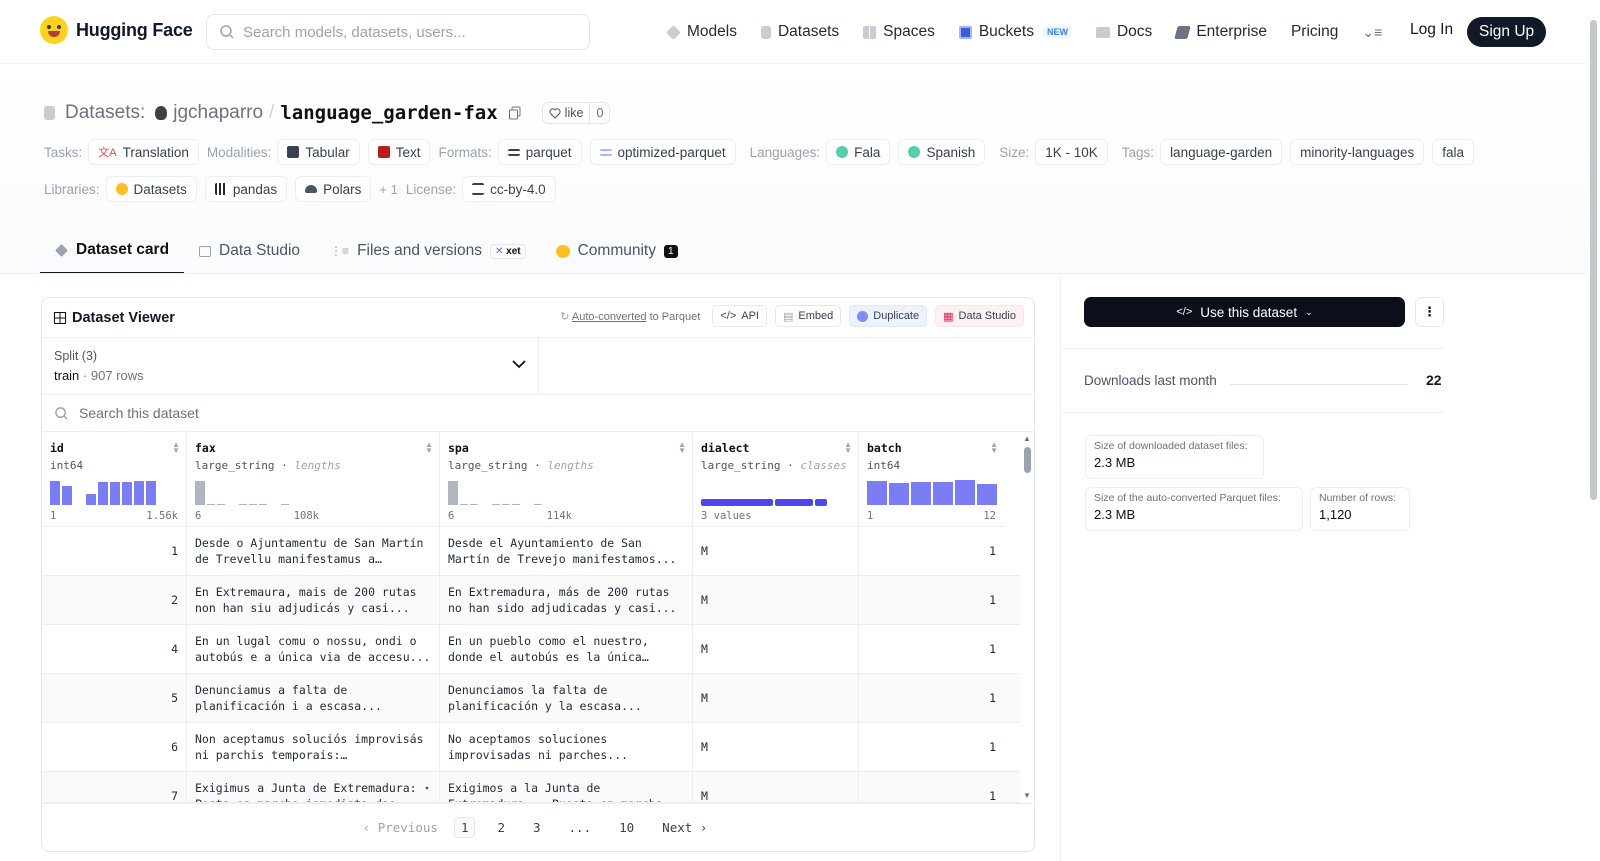 This screenshot has height=861, width=1600. I want to click on scroll-down-icon: ▼, so click(1027, 795).